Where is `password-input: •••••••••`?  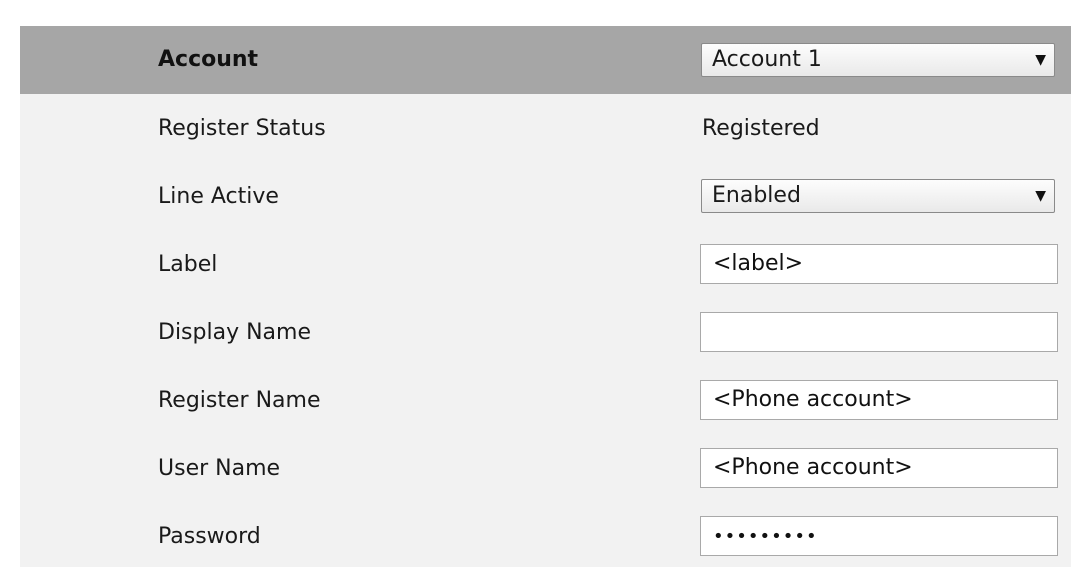
password-input: ••••••••• is located at coordinates (879, 536).